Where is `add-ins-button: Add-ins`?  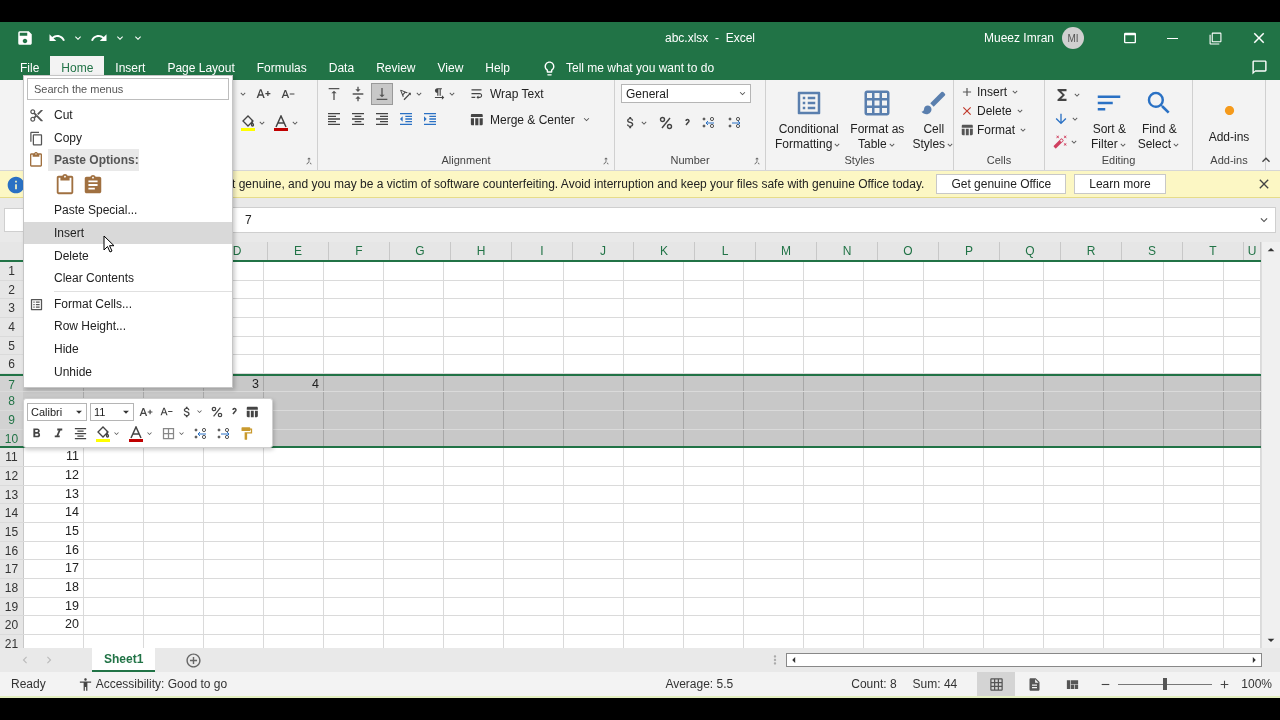
add-ins-button: Add-ins is located at coordinates (1229, 118).